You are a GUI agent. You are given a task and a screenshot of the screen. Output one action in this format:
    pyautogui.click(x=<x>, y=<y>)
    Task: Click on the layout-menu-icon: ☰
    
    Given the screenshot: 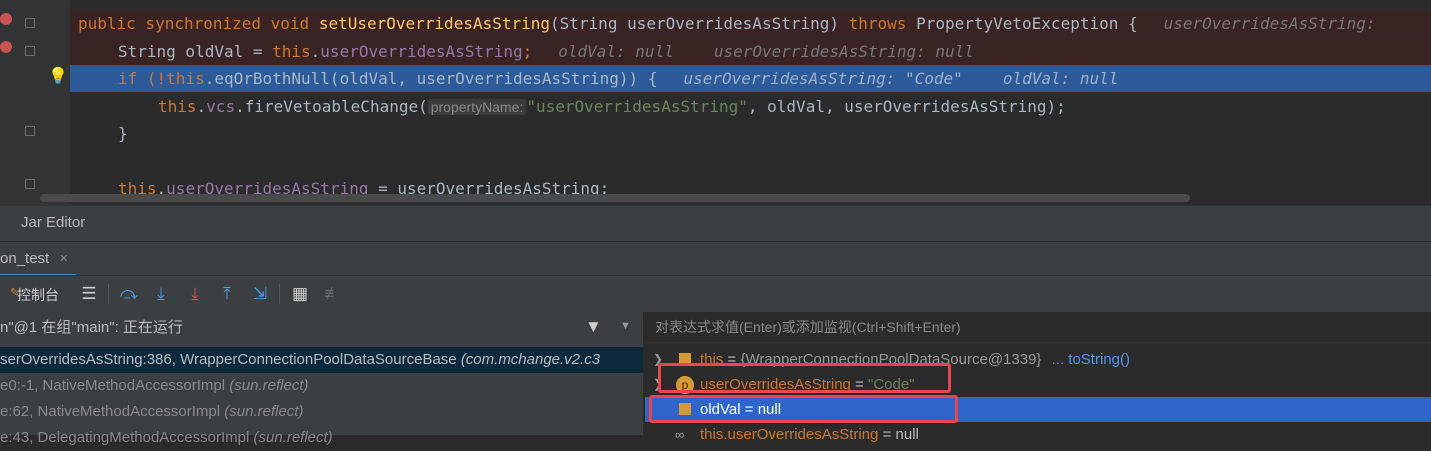 What is the action you would take?
    pyautogui.click(x=89, y=294)
    